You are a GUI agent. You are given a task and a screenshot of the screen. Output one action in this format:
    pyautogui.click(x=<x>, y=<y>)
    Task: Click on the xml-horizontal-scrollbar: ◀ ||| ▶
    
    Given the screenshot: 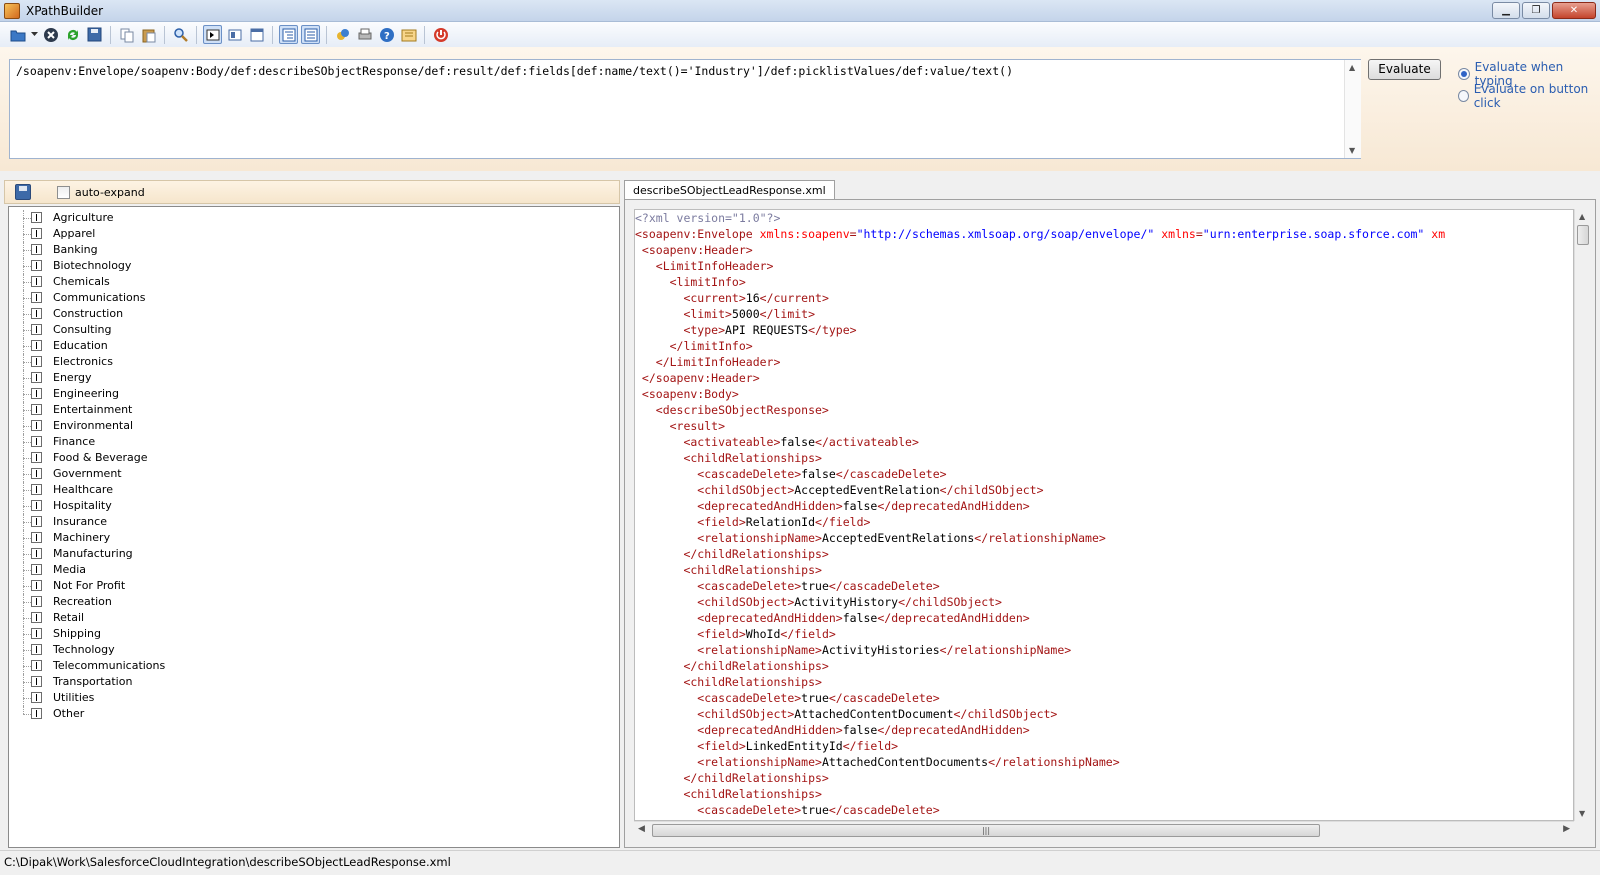 What is the action you would take?
    pyautogui.click(x=1104, y=829)
    